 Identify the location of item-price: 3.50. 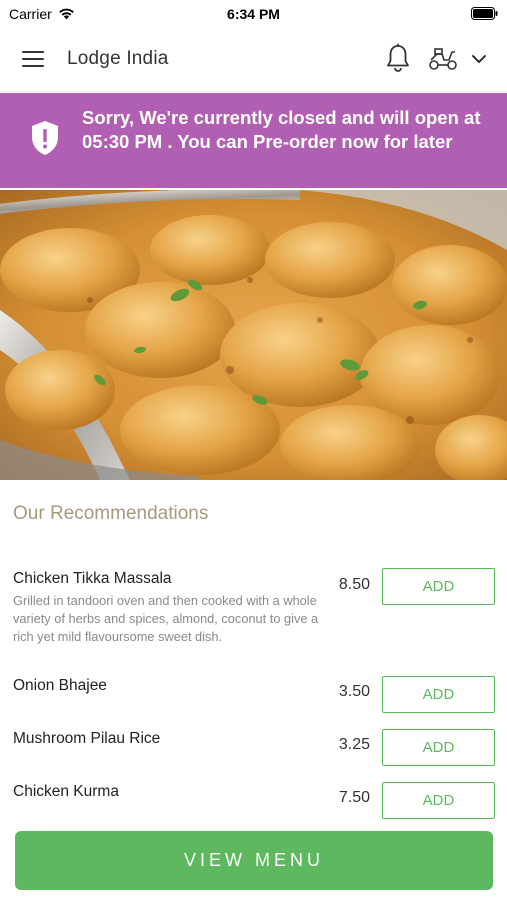
(354, 691).